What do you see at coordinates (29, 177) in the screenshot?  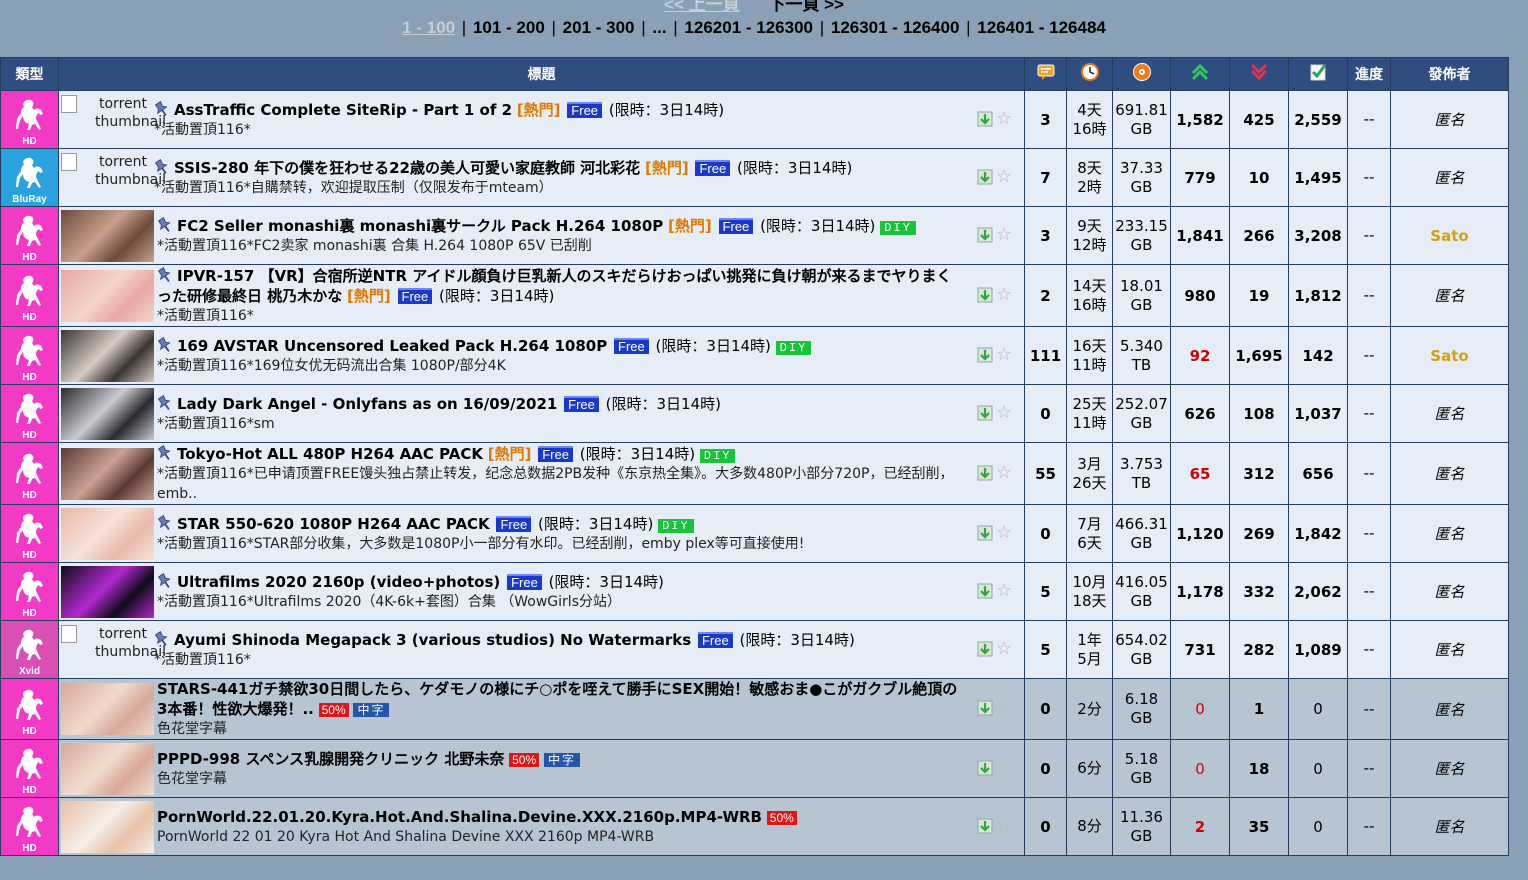 I see `category-cell: BluRay` at bounding box center [29, 177].